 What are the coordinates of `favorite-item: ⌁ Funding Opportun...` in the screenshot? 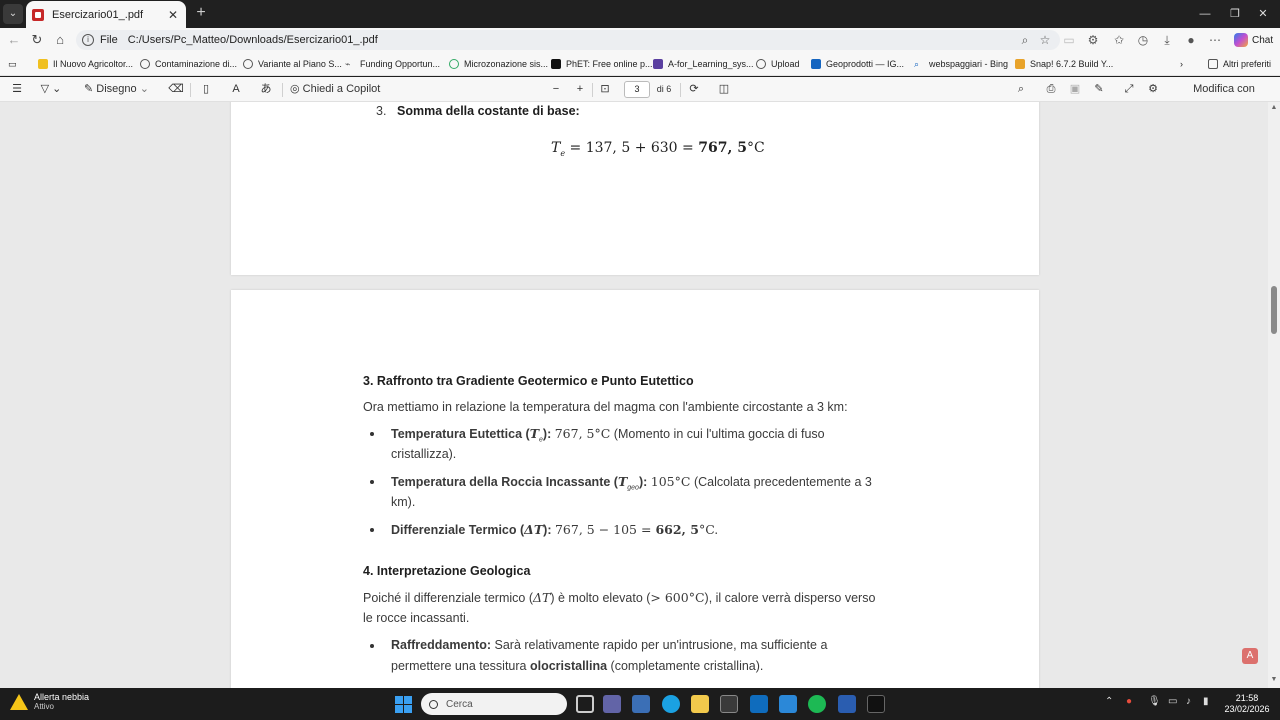 It's located at (392, 64).